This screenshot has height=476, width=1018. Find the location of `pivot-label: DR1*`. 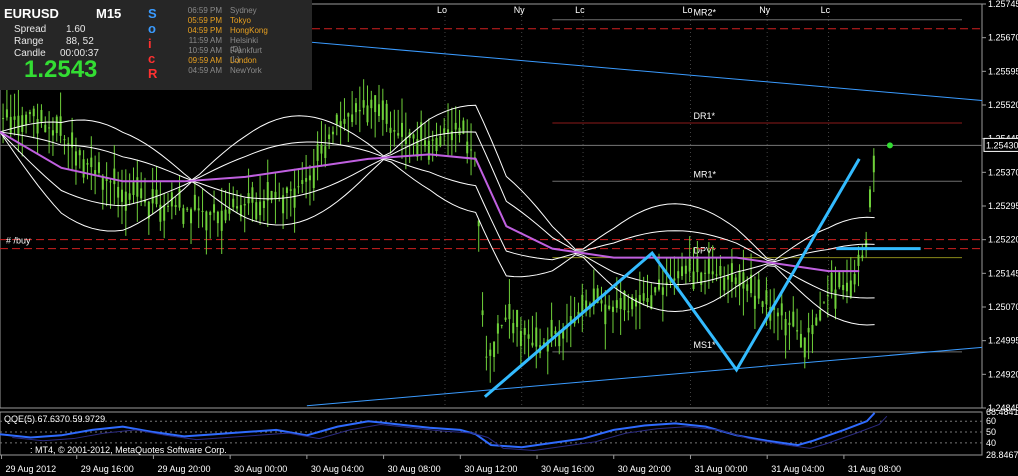

pivot-label: DR1* is located at coordinates (705, 116).